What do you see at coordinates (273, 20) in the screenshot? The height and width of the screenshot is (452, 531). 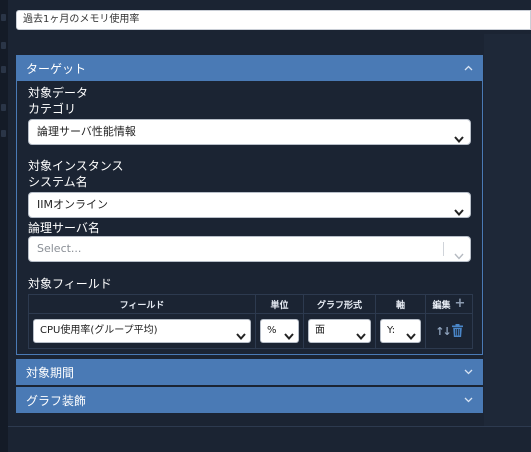 I see `graph-title-input: 過去1ヶ月のメモリ使用率` at bounding box center [273, 20].